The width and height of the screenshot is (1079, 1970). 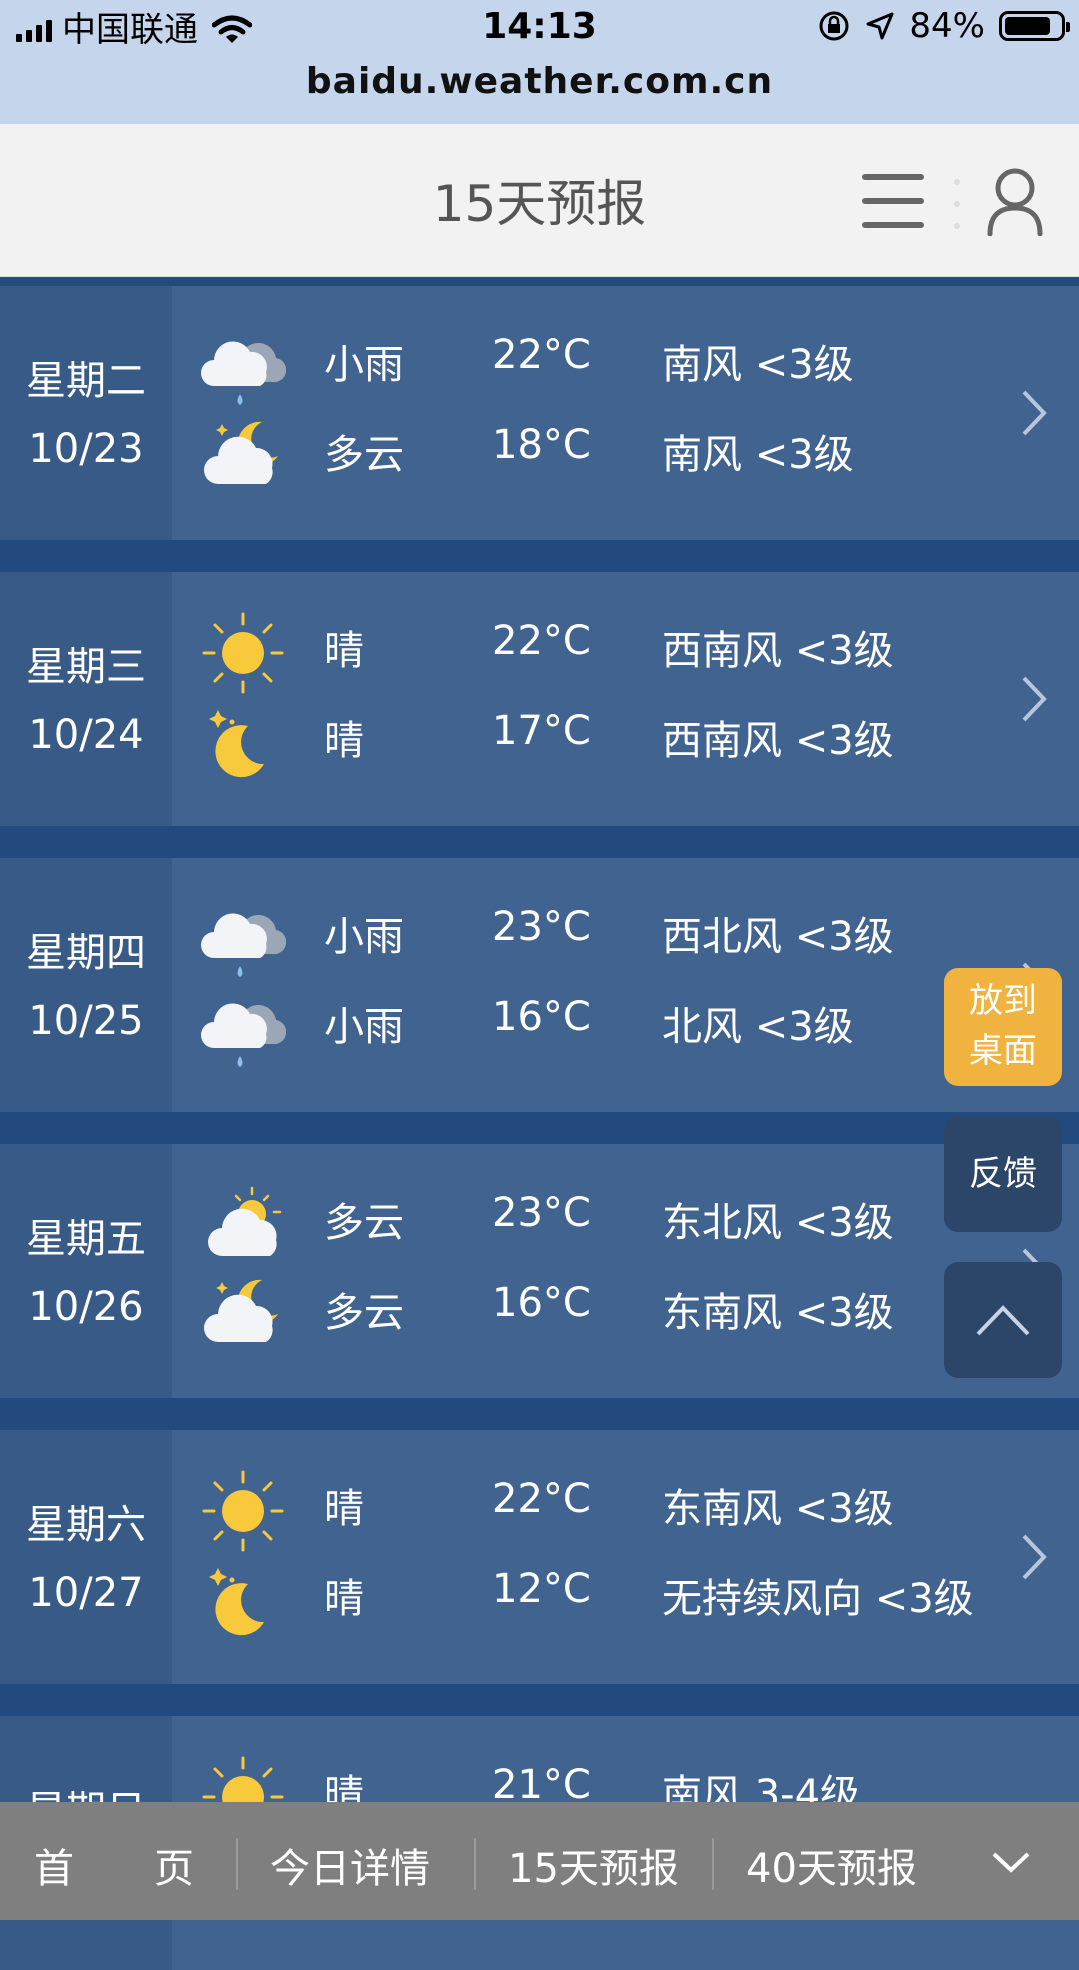 What do you see at coordinates (86, 953) in the screenshot?
I see `weekday-label: 星期四` at bounding box center [86, 953].